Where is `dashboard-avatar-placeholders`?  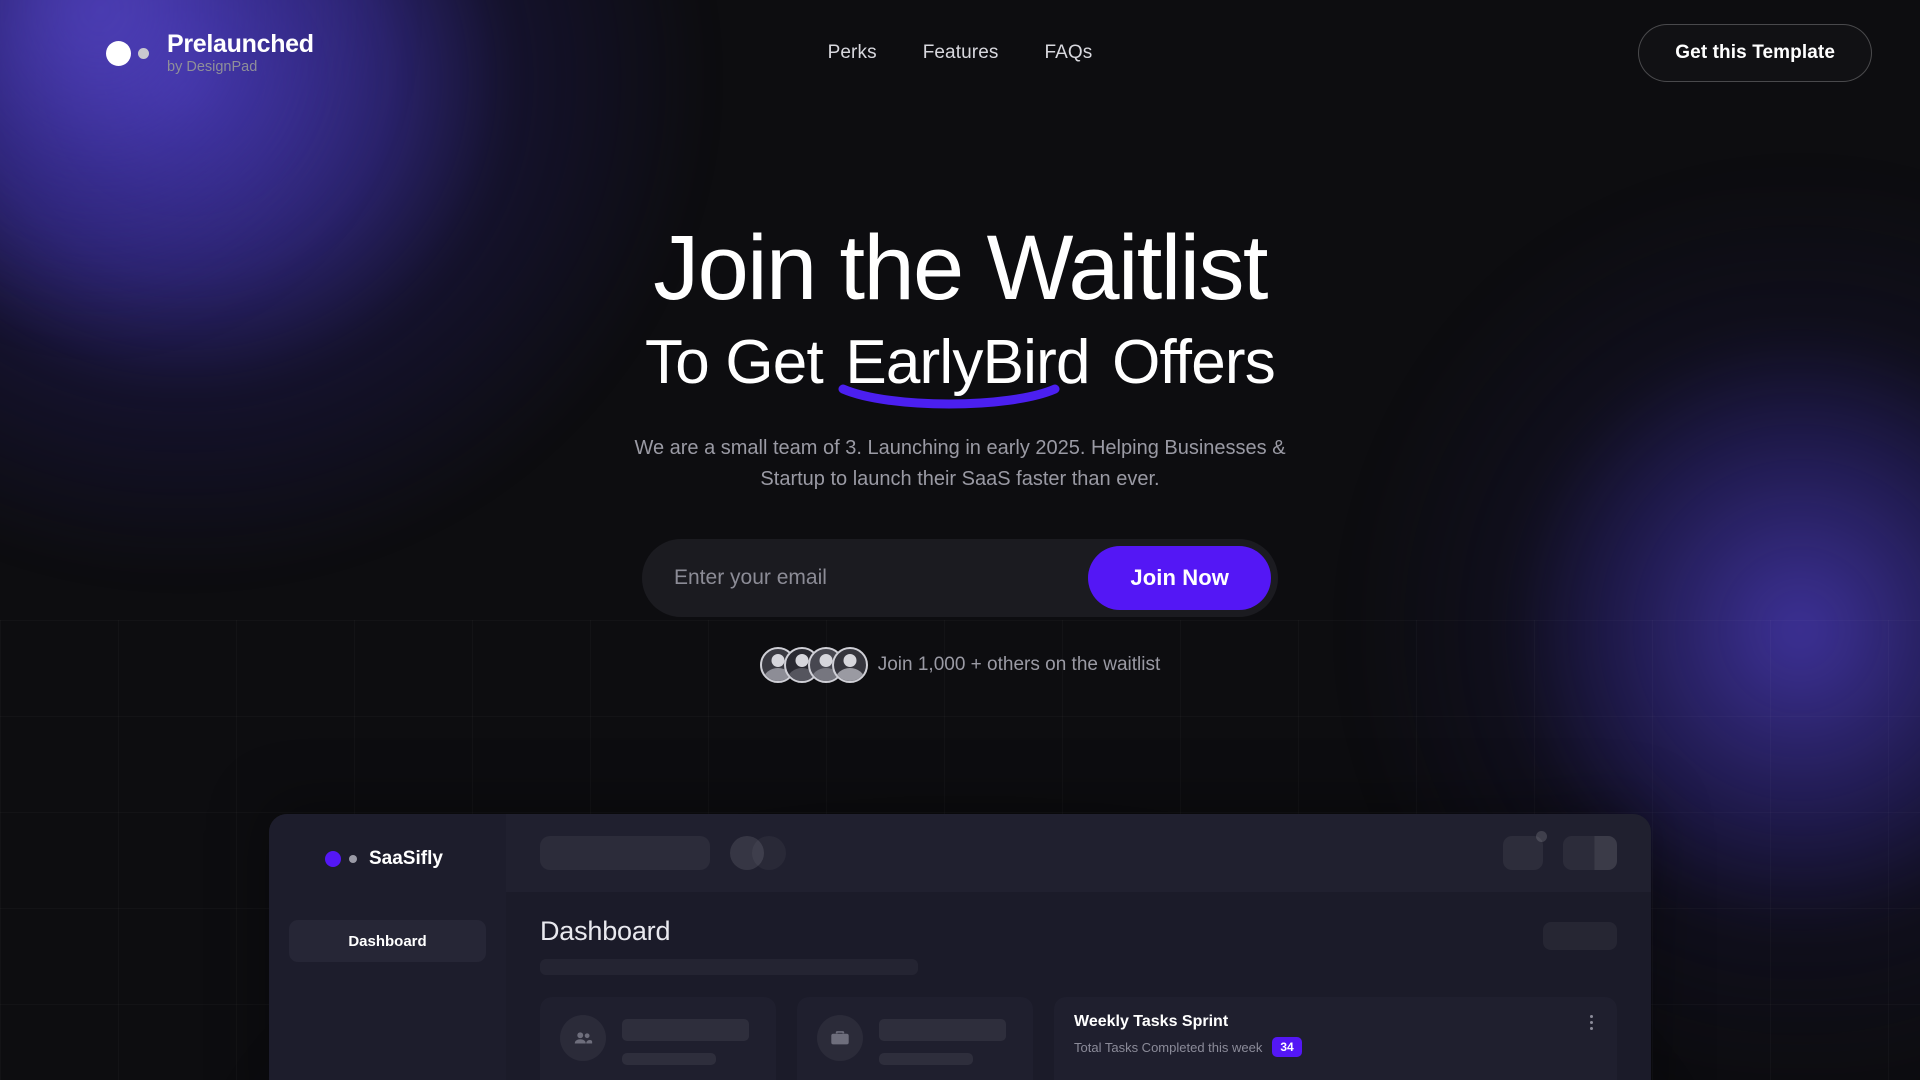
dashboard-avatar-placeholders is located at coordinates (758, 853).